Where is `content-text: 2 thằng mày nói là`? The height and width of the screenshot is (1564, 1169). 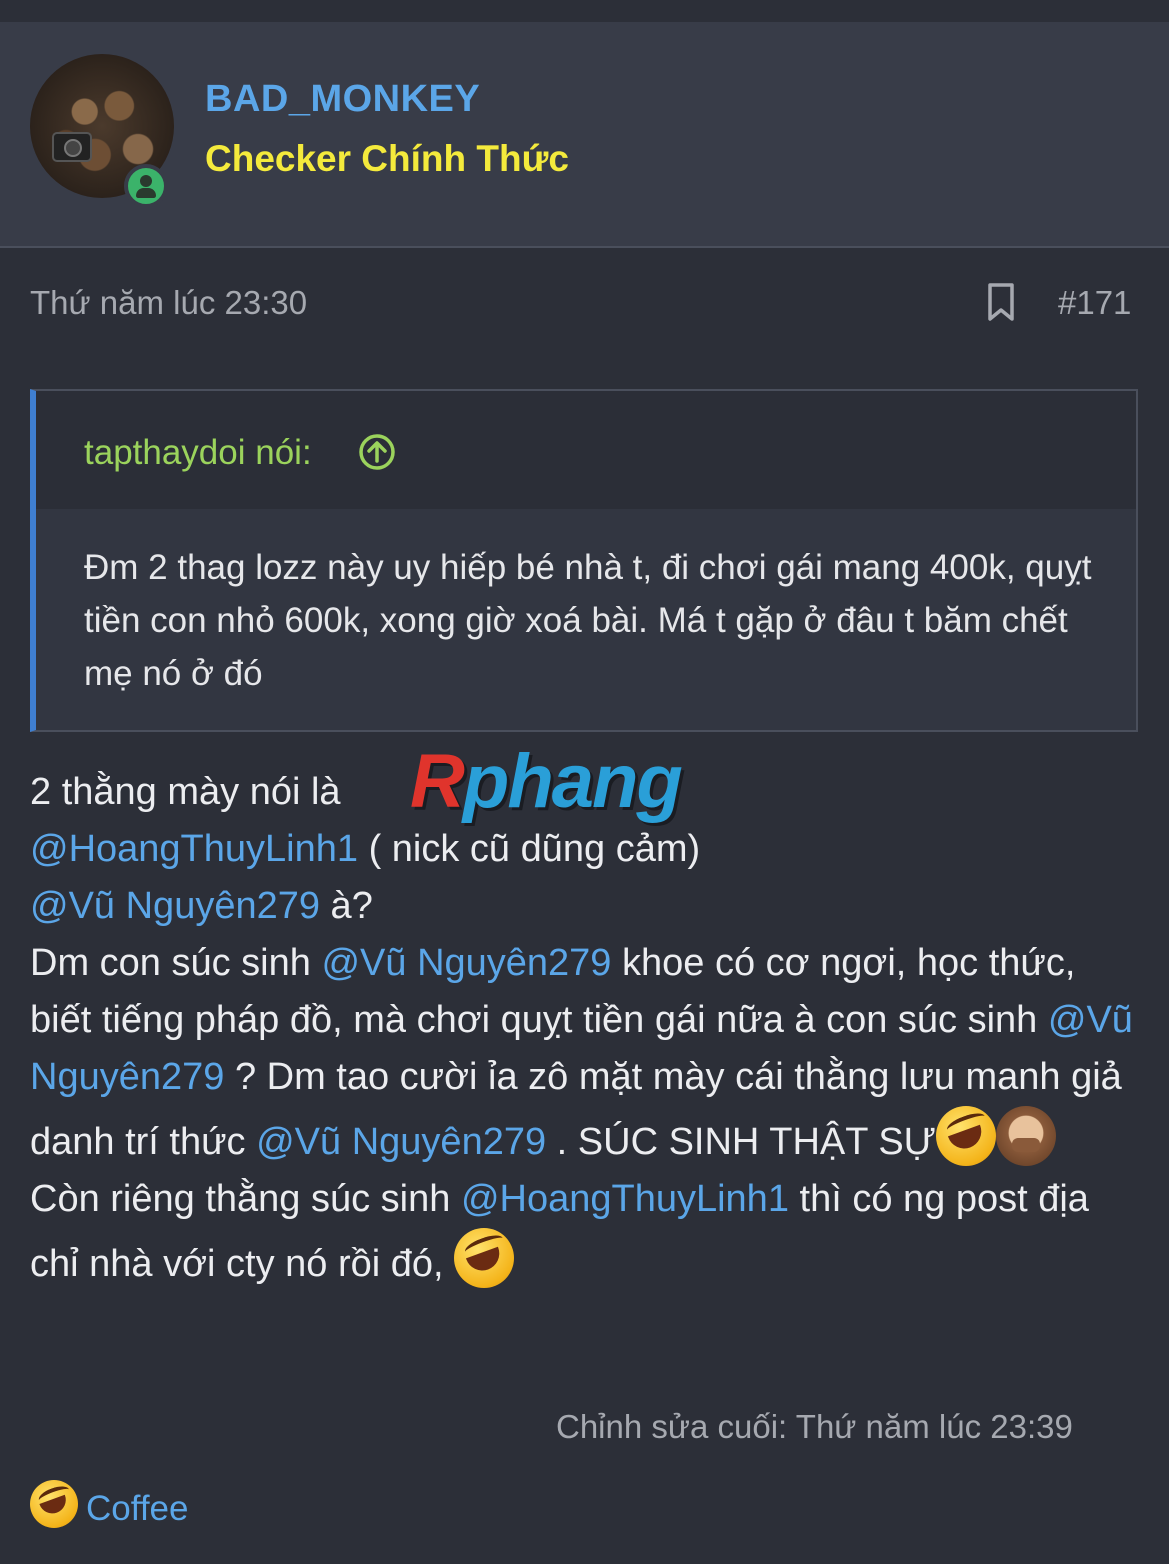 content-text: 2 thằng mày nói là is located at coordinates (185, 792).